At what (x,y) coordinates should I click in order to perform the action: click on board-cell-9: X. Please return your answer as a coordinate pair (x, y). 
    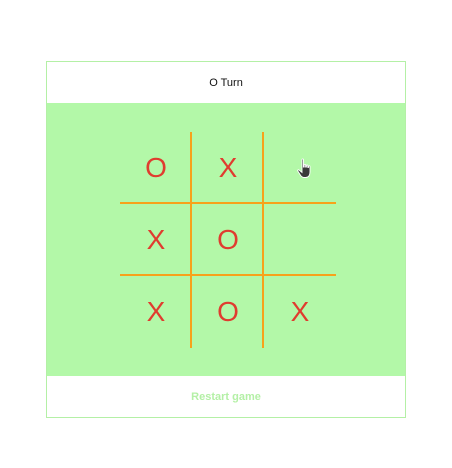
    Looking at the image, I should click on (300, 312).